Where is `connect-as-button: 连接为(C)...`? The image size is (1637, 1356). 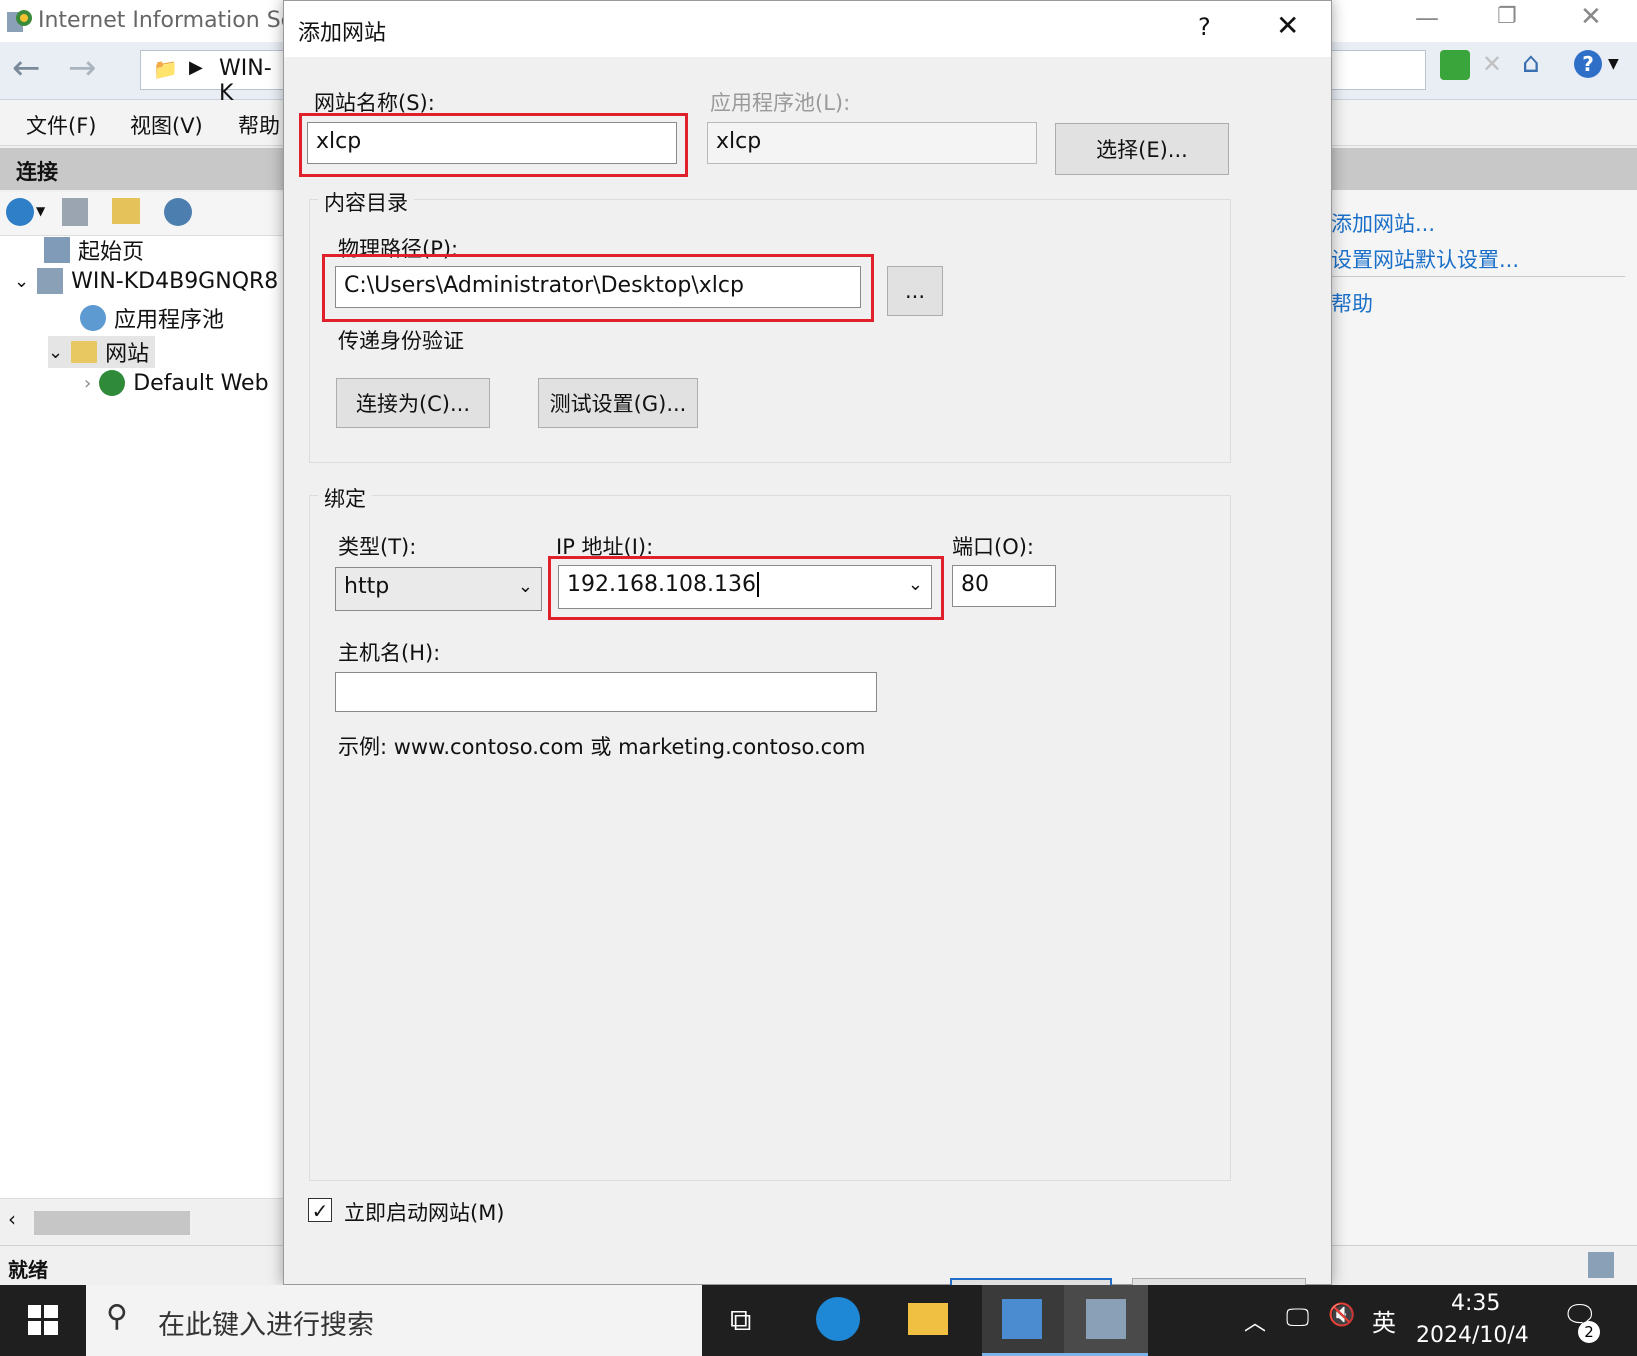 connect-as-button: 连接为(C)... is located at coordinates (413, 403).